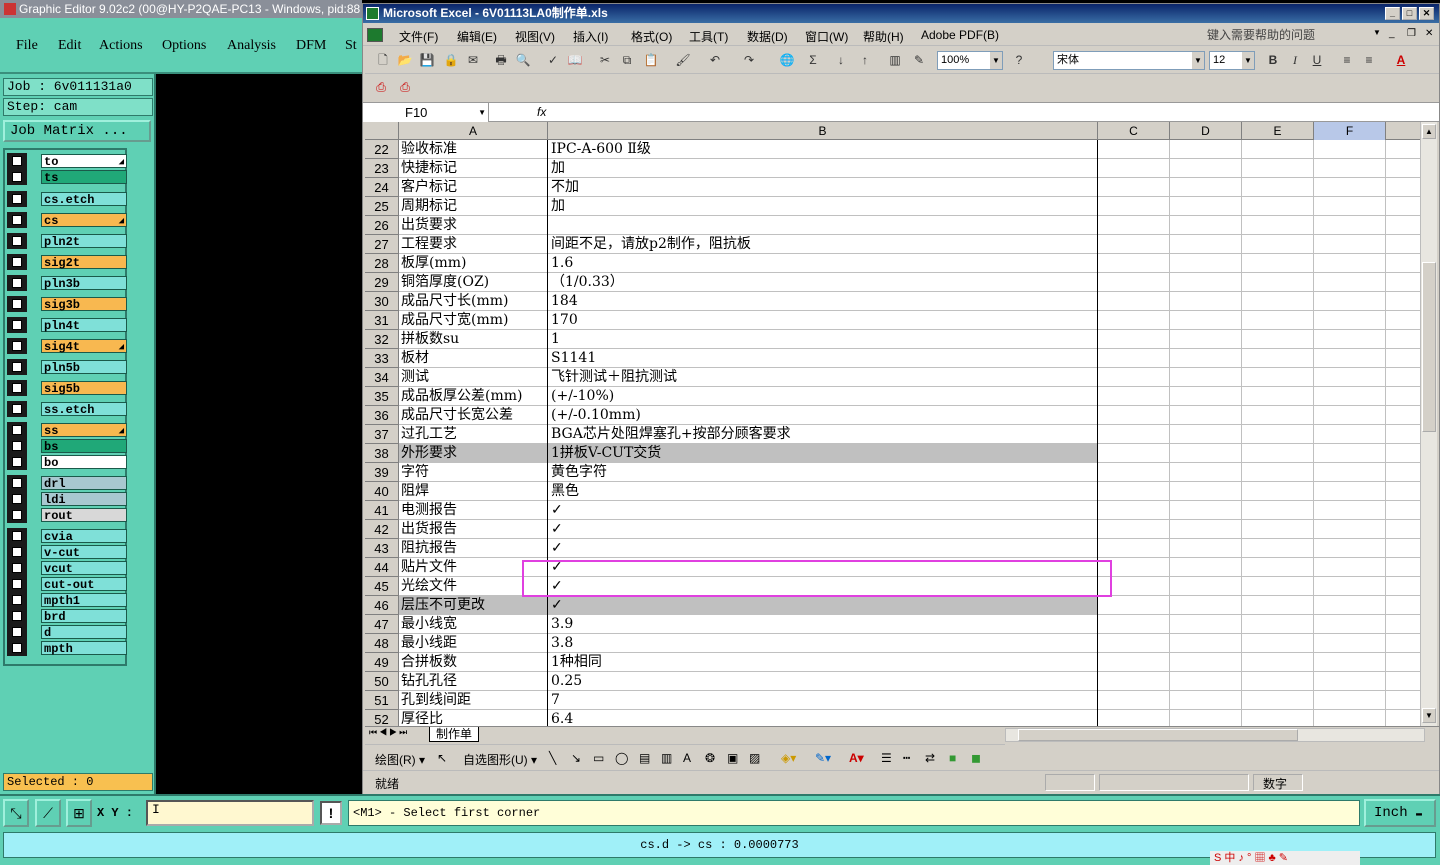 This screenshot has height=865, width=1440. Describe the element at coordinates (473, 472) in the screenshot. I see `cell-a: 字符` at that location.